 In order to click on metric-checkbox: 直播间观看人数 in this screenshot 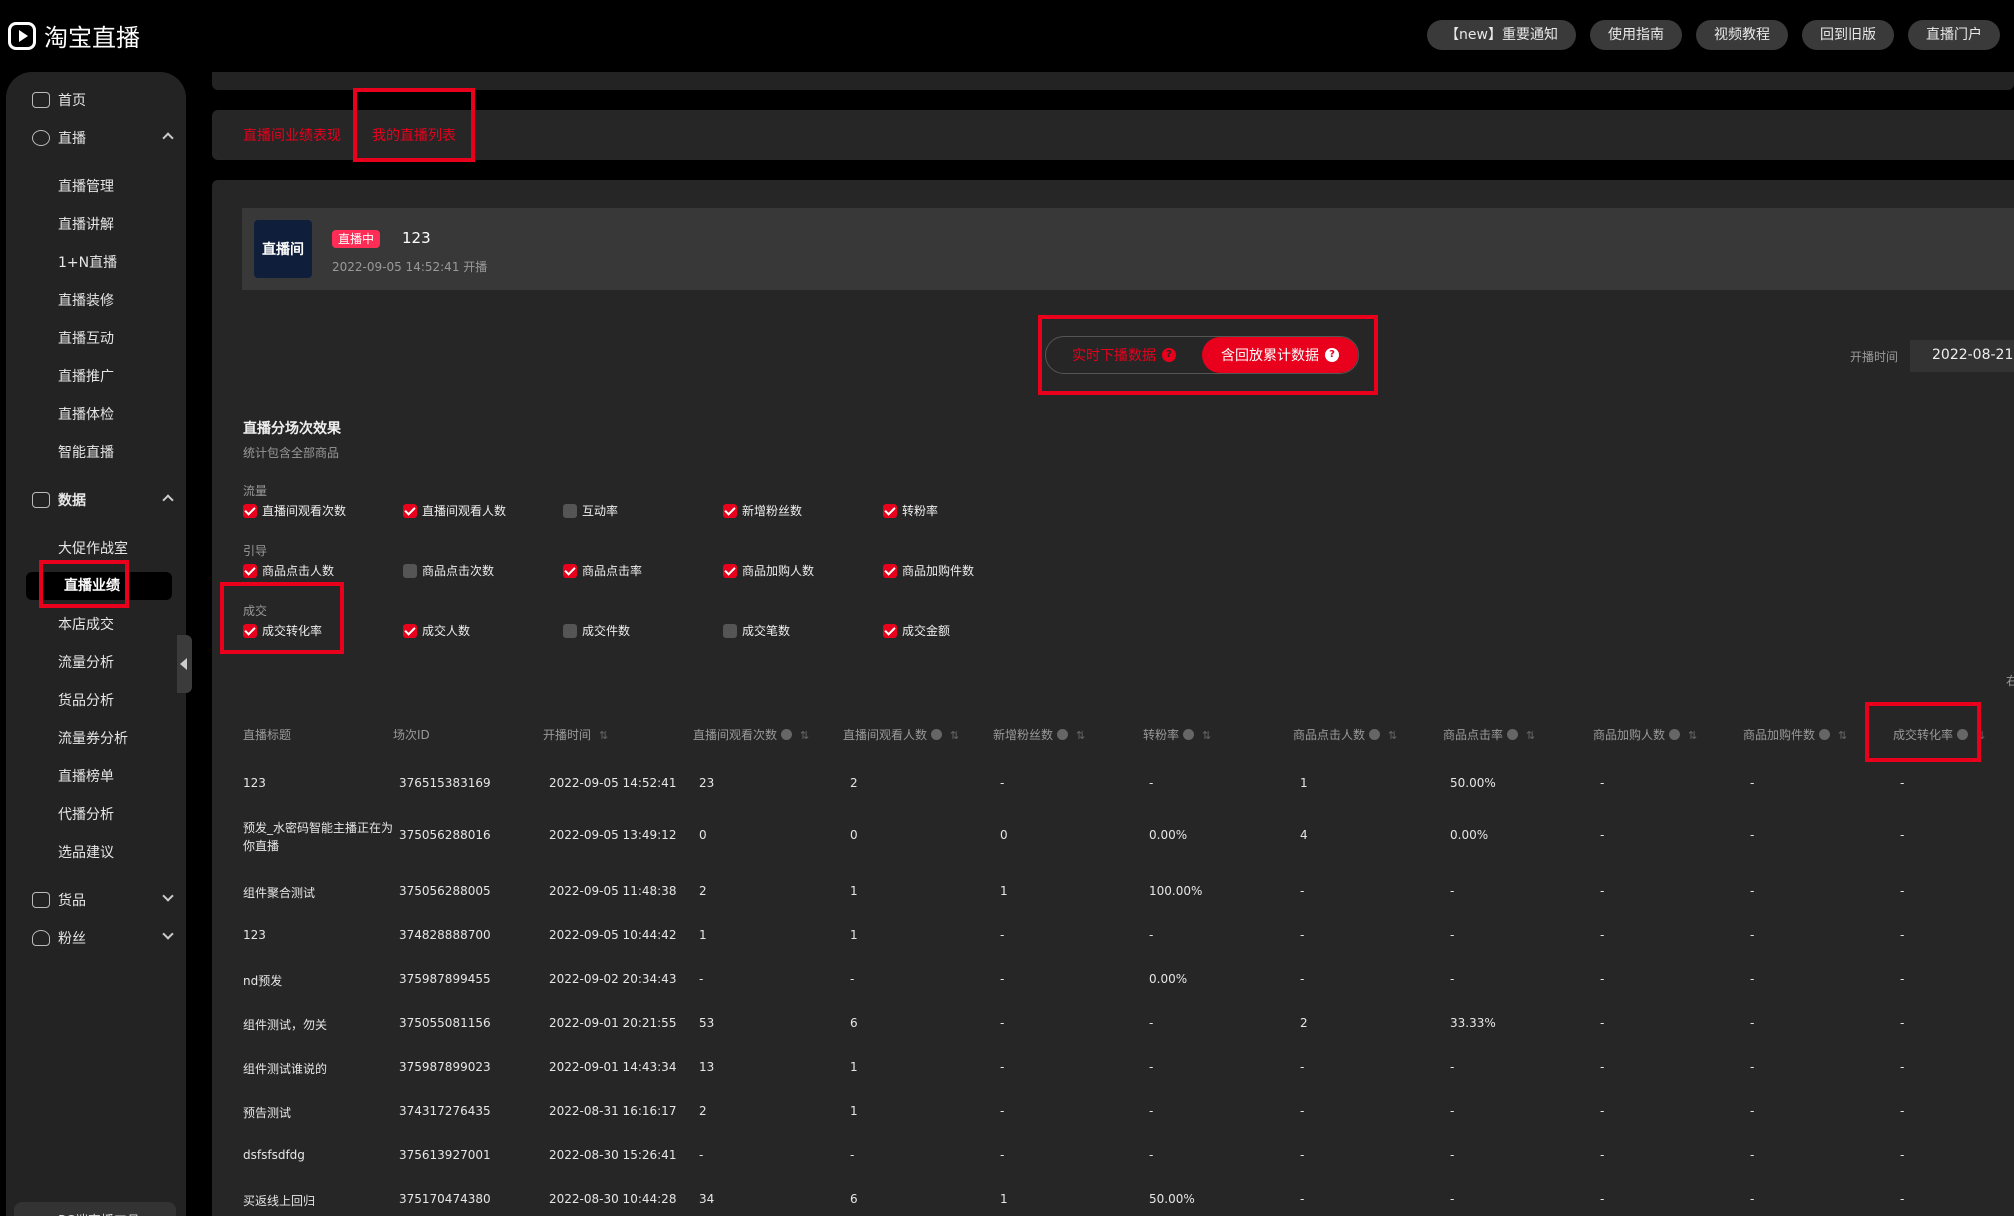, I will do `click(454, 510)`.